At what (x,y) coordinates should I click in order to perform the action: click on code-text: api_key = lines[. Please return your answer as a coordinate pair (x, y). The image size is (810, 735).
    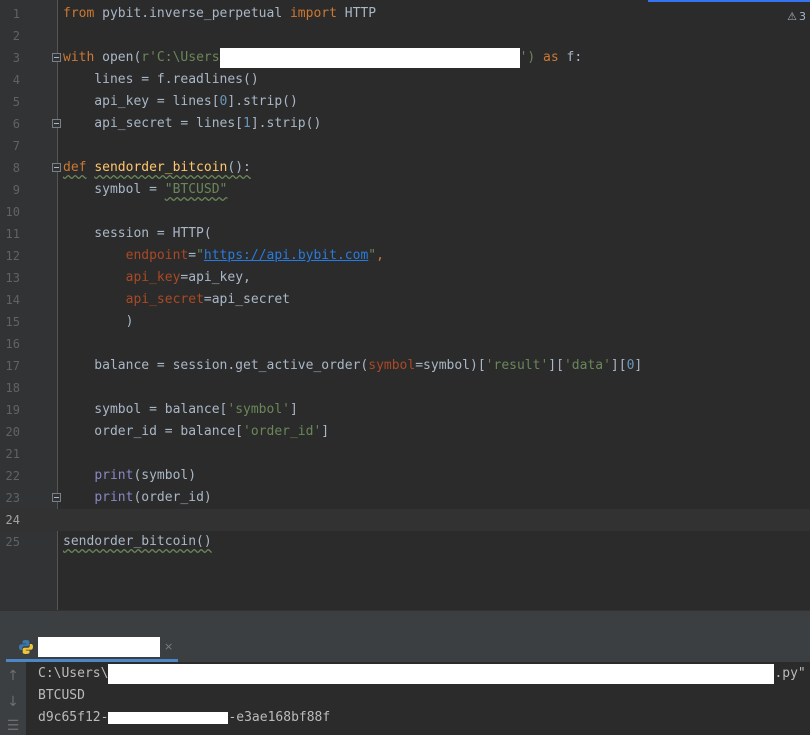
    Looking at the image, I should click on (141, 101).